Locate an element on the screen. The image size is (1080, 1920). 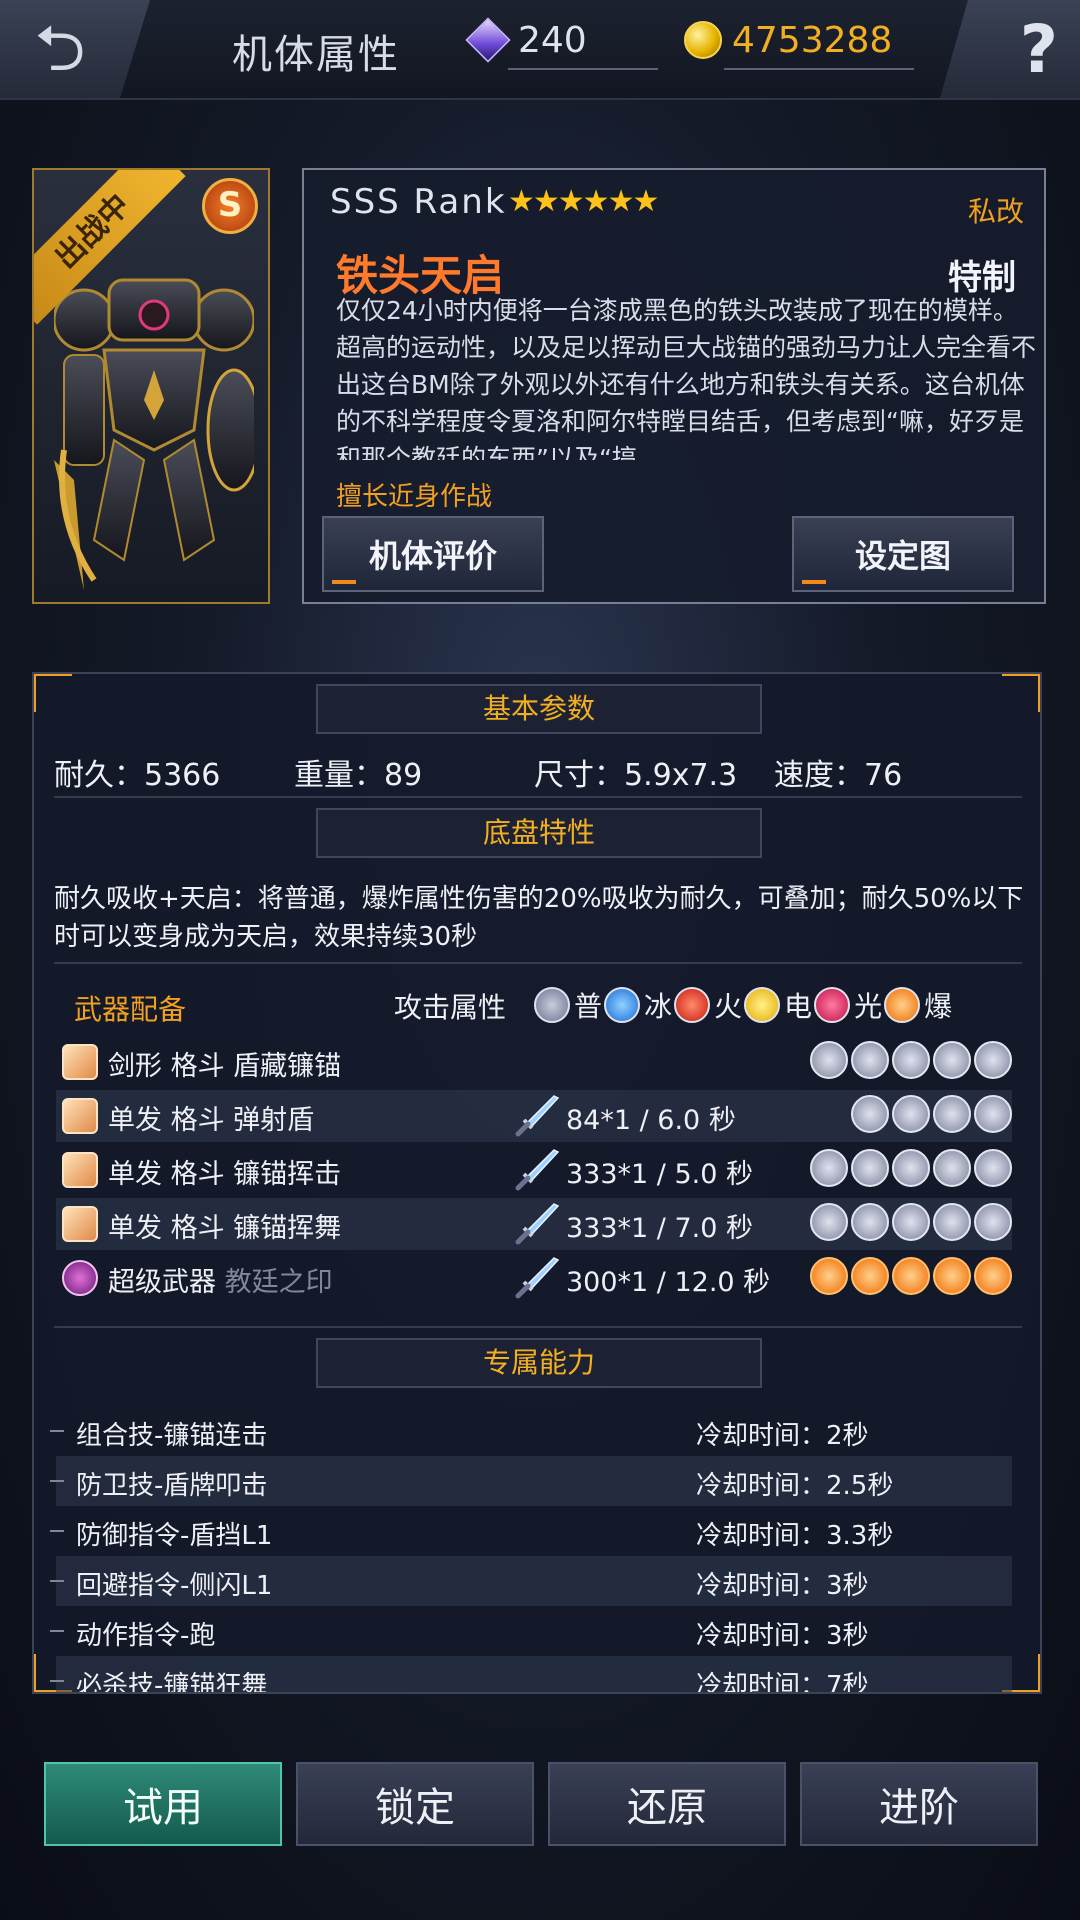
weapon-name: 剑形 格斗 盾藏镰锚 is located at coordinates (225, 1066).